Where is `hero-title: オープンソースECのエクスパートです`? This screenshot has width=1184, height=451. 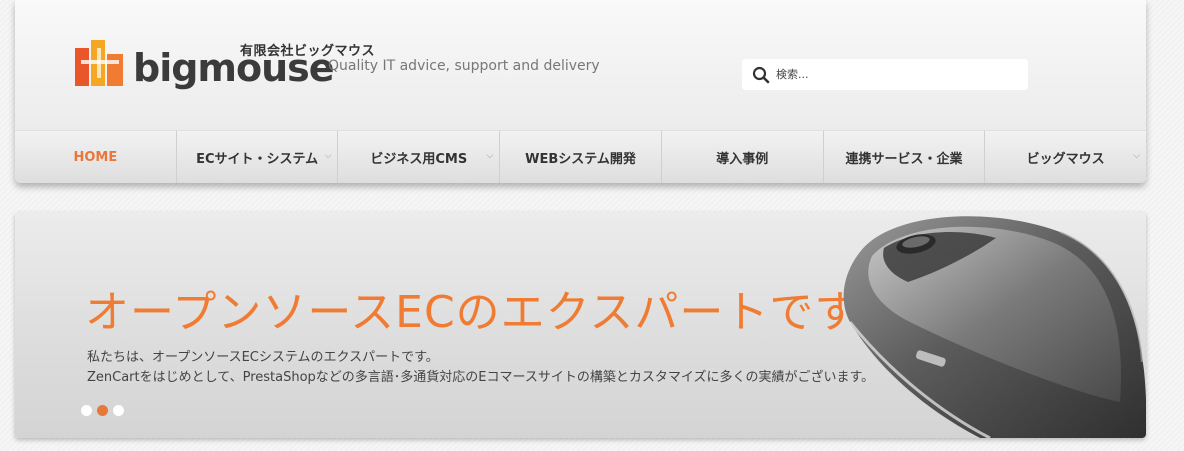 hero-title: オープンソースECのエクスパートです is located at coordinates (472, 312).